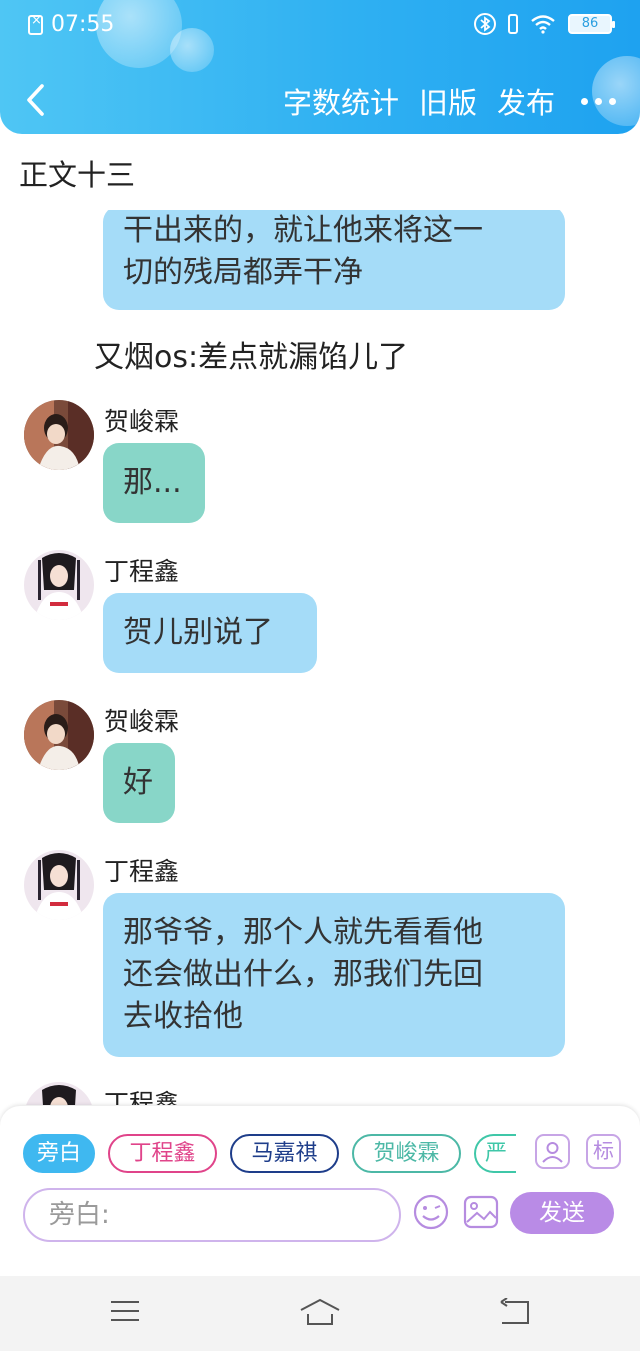  I want to click on status-right: 86, so click(544, 24).